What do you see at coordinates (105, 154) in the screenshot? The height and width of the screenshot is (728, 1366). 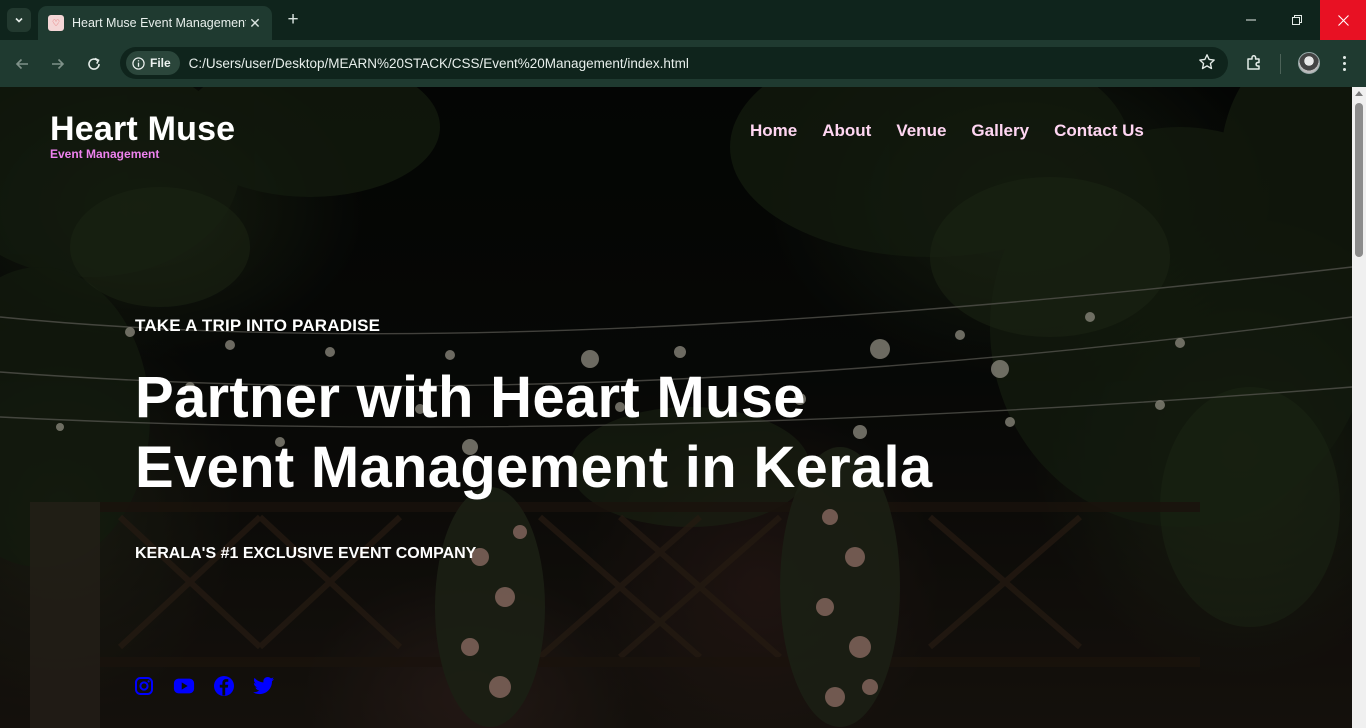 I see `logo-subtitle: Event Management` at bounding box center [105, 154].